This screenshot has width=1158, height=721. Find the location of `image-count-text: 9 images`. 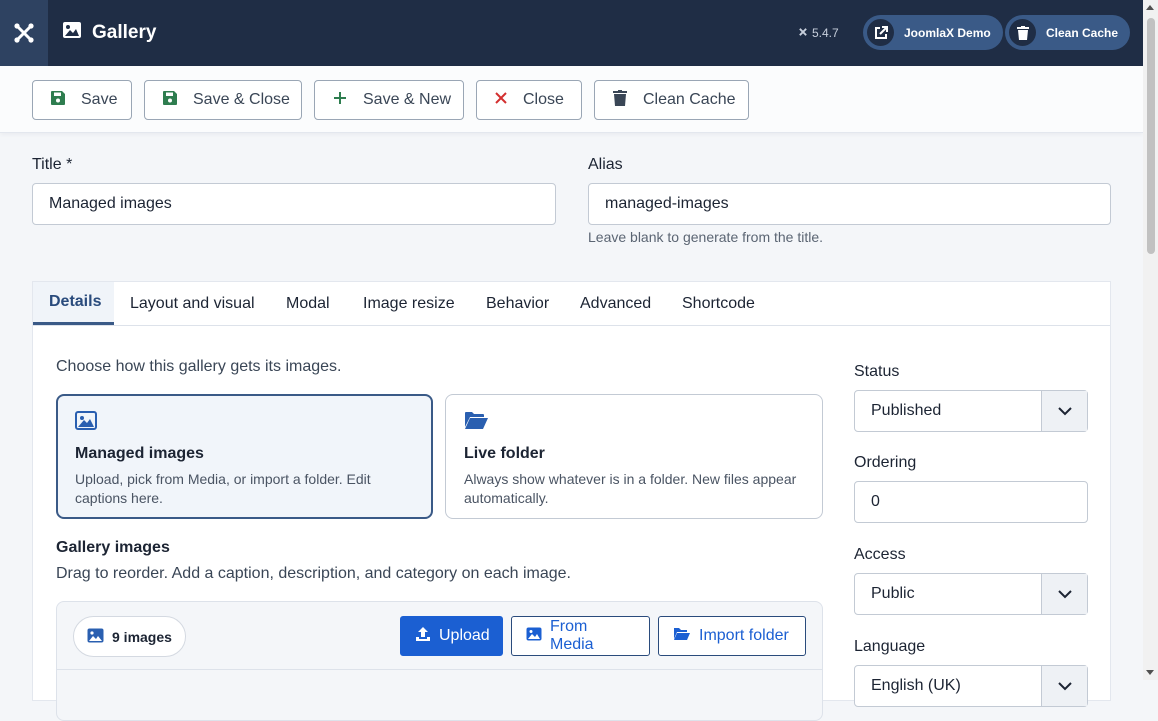

image-count-text: 9 images is located at coordinates (142, 636).